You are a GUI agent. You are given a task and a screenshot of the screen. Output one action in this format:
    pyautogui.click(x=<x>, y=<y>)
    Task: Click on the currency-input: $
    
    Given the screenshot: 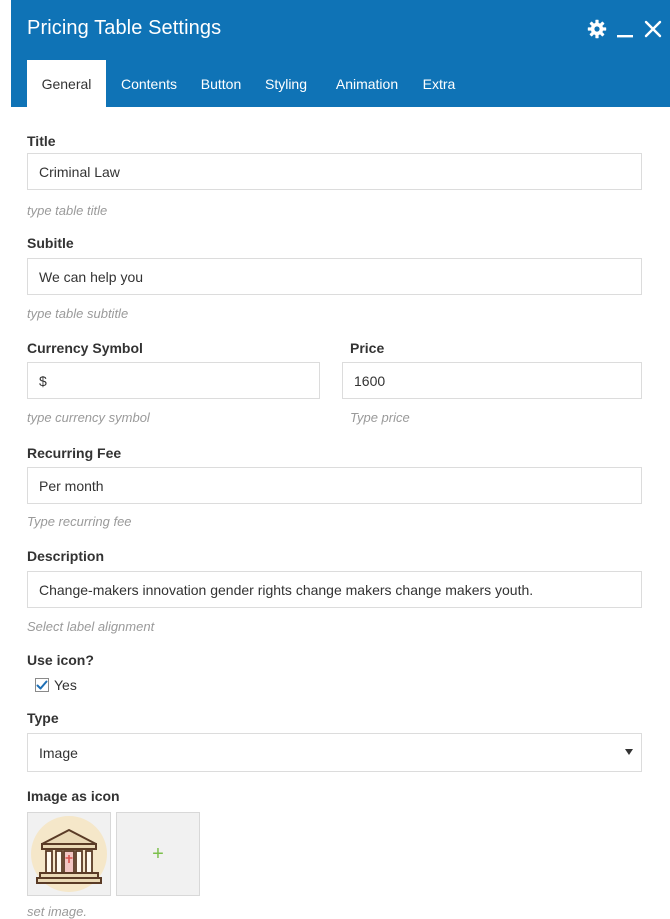 What is the action you would take?
    pyautogui.click(x=173, y=380)
    